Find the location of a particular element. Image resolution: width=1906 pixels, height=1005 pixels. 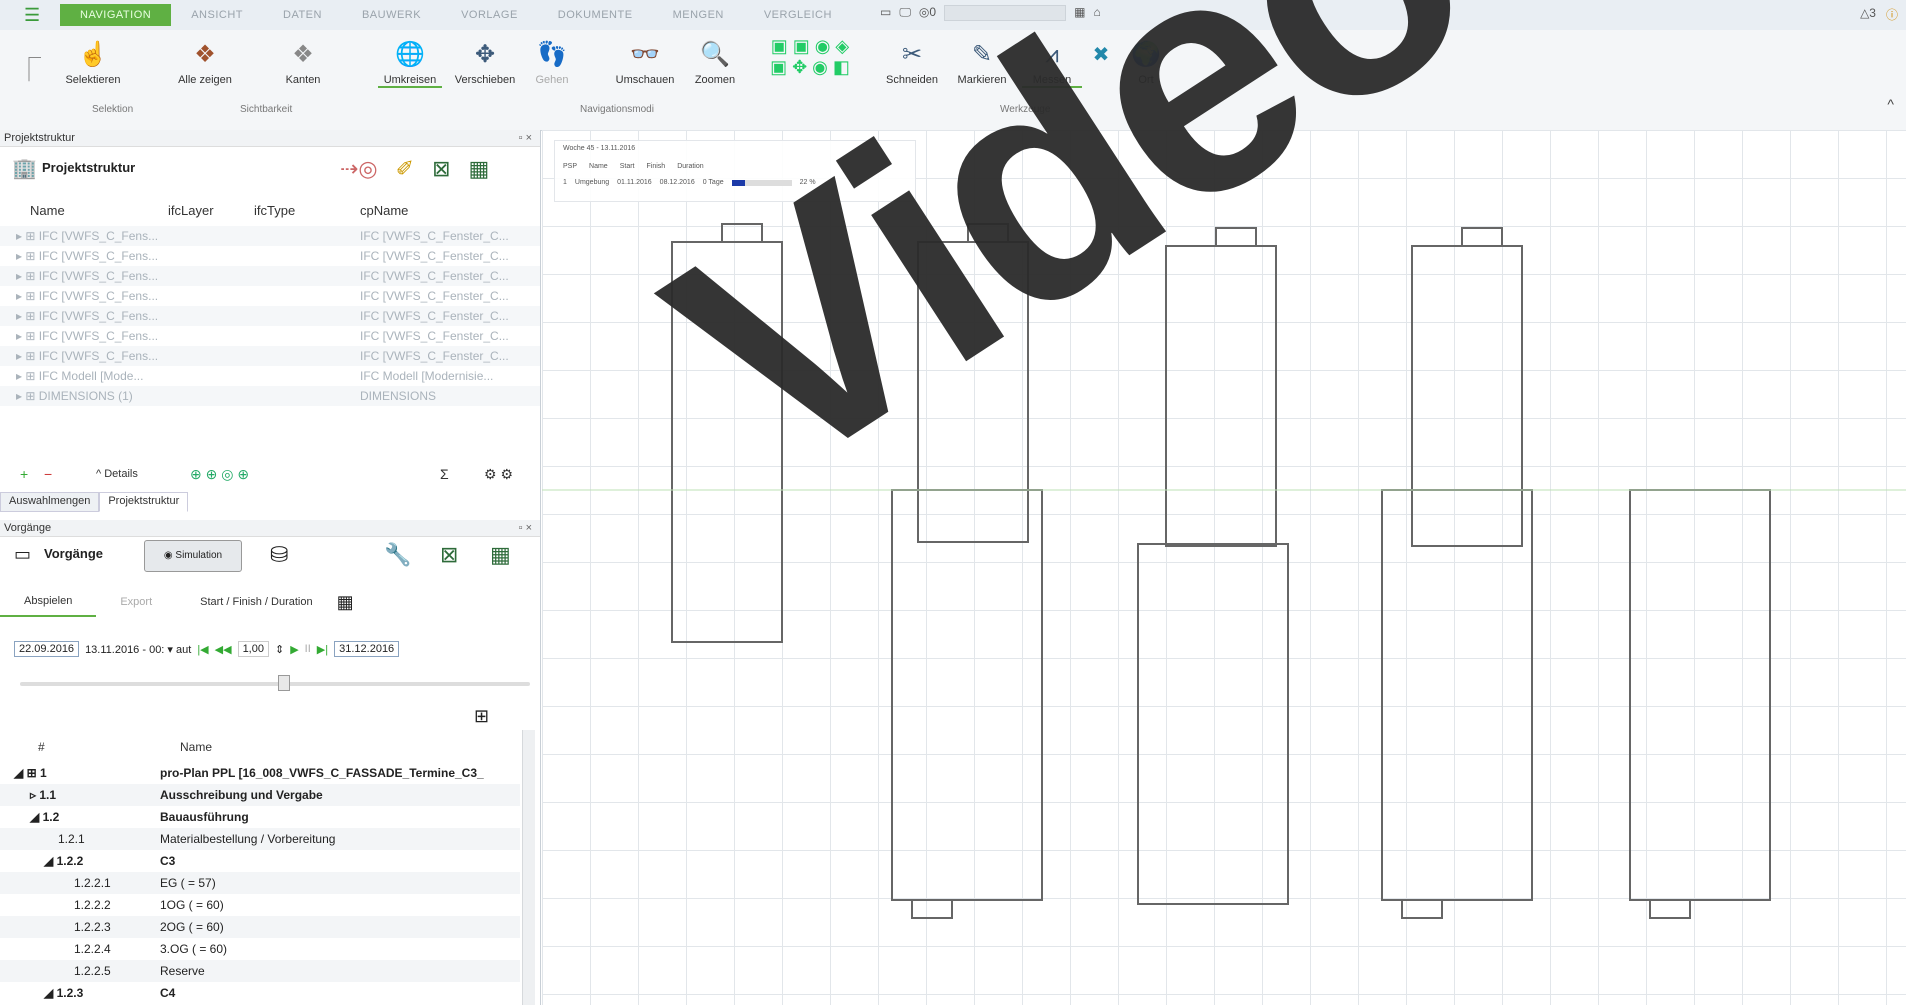

skip-end-icon: ▶| is located at coordinates (322, 649).